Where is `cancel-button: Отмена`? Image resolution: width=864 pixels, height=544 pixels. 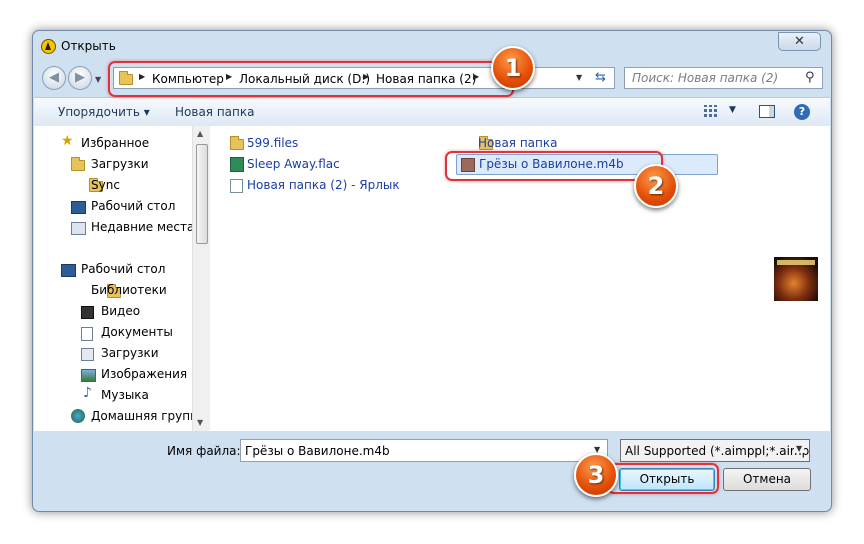
cancel-button: Отмена is located at coordinates (767, 479).